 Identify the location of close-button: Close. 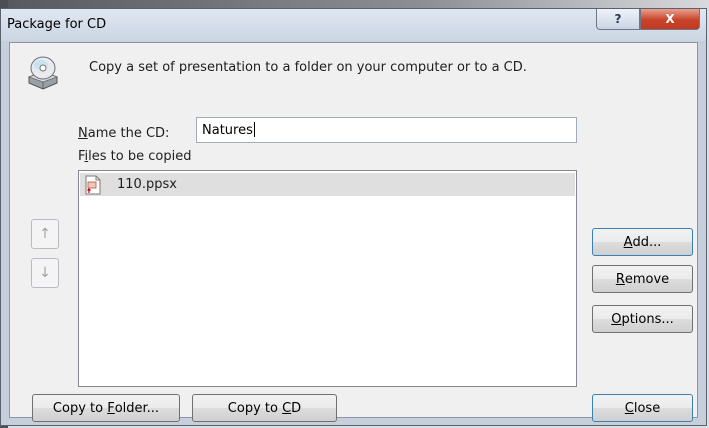
(642, 408).